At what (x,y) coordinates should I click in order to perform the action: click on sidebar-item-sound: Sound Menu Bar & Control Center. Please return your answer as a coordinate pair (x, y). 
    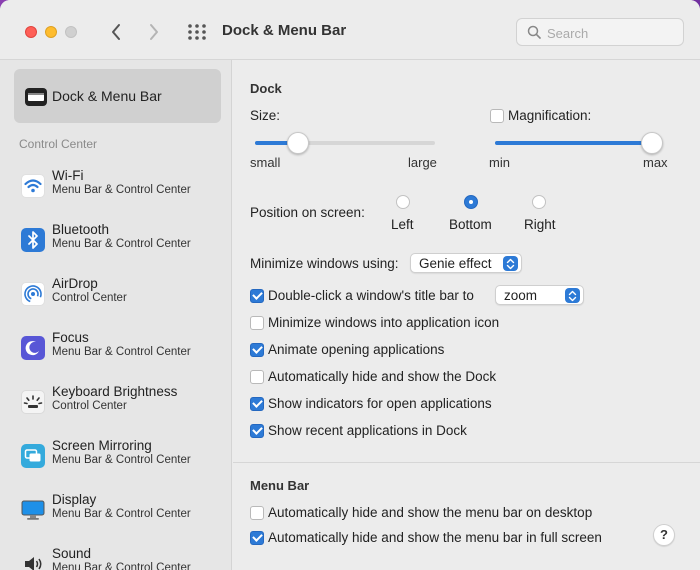
    Looking at the image, I should click on (123, 558).